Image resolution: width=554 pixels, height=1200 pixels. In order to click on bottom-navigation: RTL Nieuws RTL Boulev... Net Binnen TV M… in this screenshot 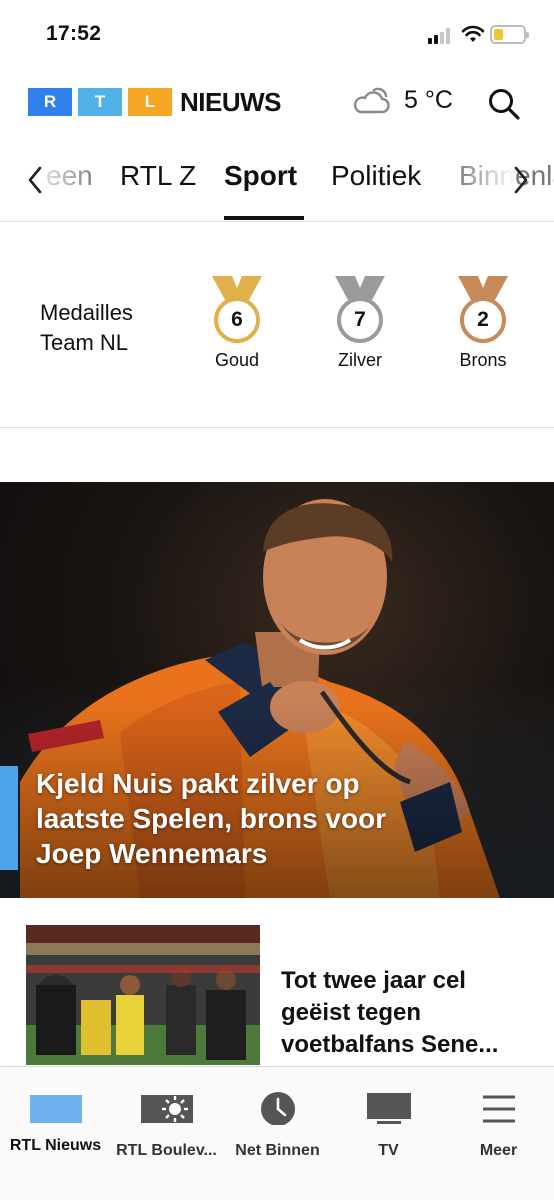, I will do `click(277, 1133)`.